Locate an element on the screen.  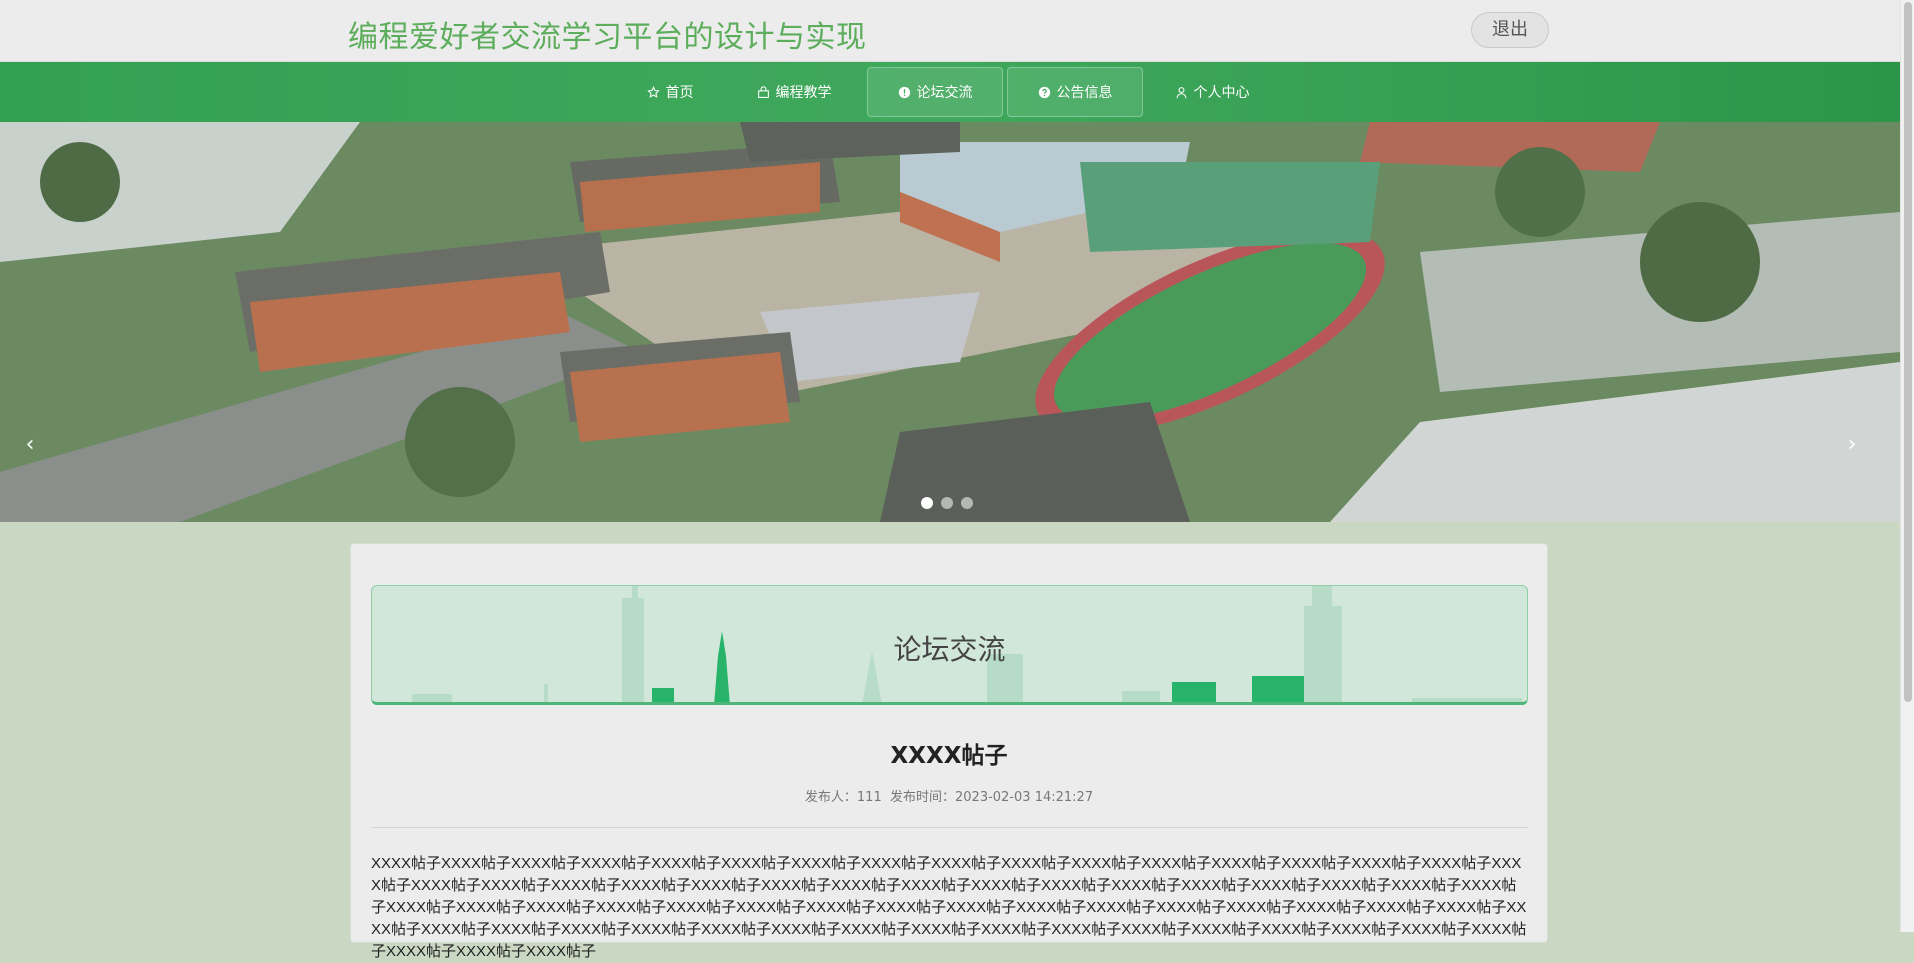
nav-item-forum: 论坛交流 is located at coordinates (935, 92).